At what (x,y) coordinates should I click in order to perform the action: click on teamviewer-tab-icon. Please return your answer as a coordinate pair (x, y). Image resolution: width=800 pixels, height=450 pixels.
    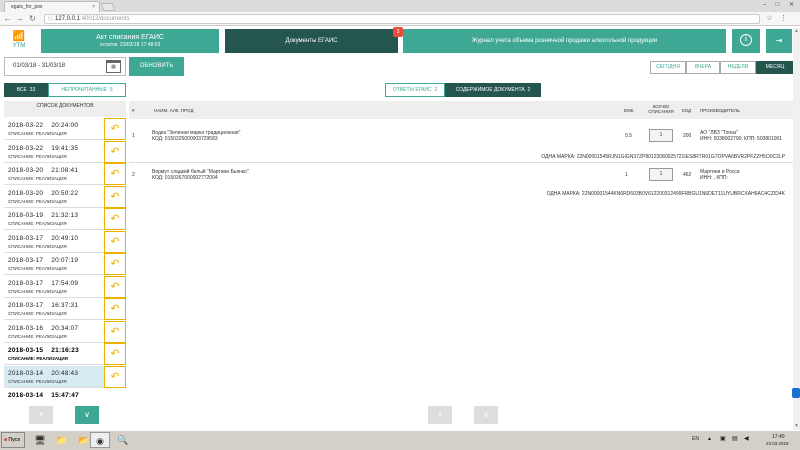
    Looking at the image, I should click on (796, 393).